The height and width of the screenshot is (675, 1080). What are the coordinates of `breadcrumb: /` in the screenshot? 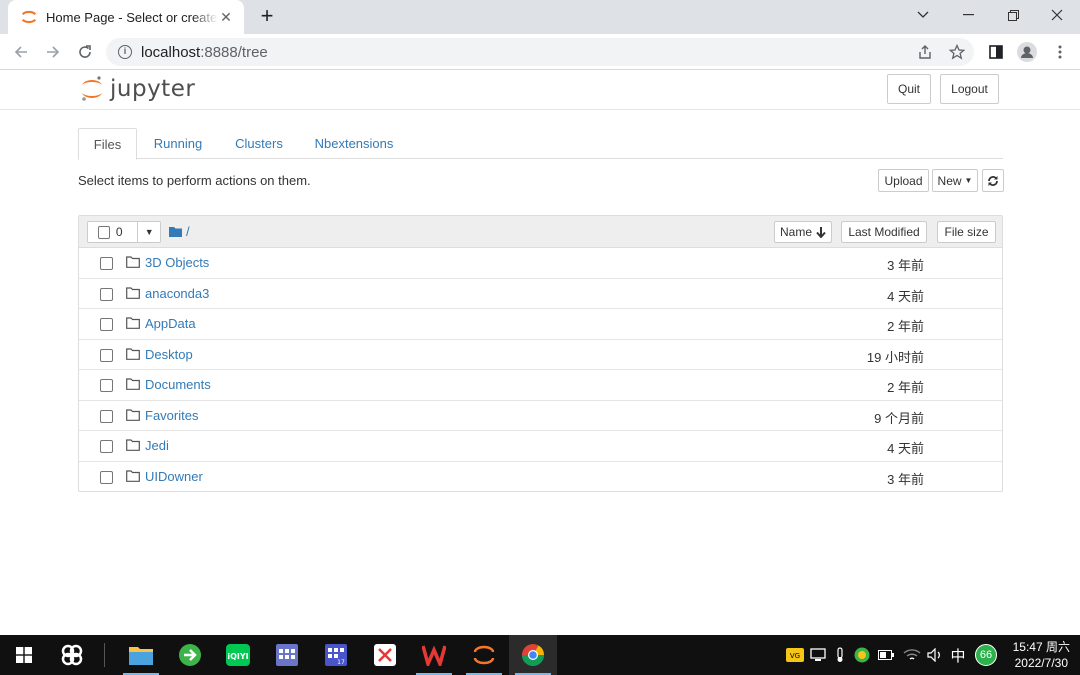 It's located at (179, 231).